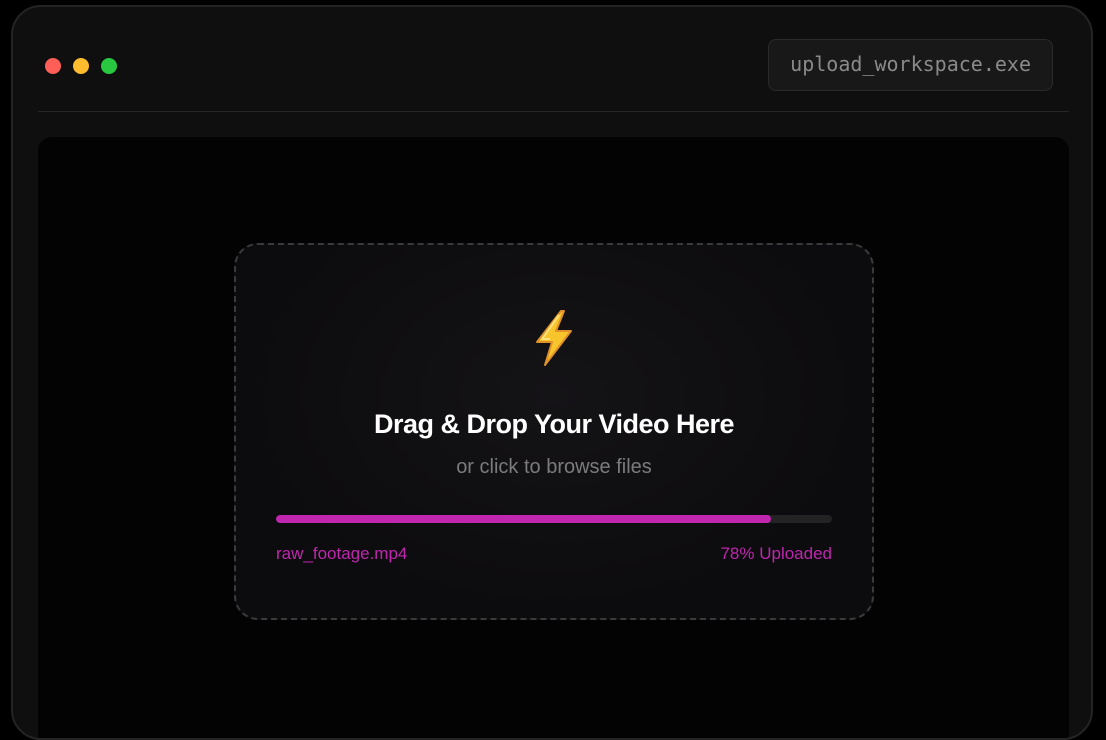  What do you see at coordinates (342, 553) in the screenshot?
I see `file-name: raw_footage.mp4` at bounding box center [342, 553].